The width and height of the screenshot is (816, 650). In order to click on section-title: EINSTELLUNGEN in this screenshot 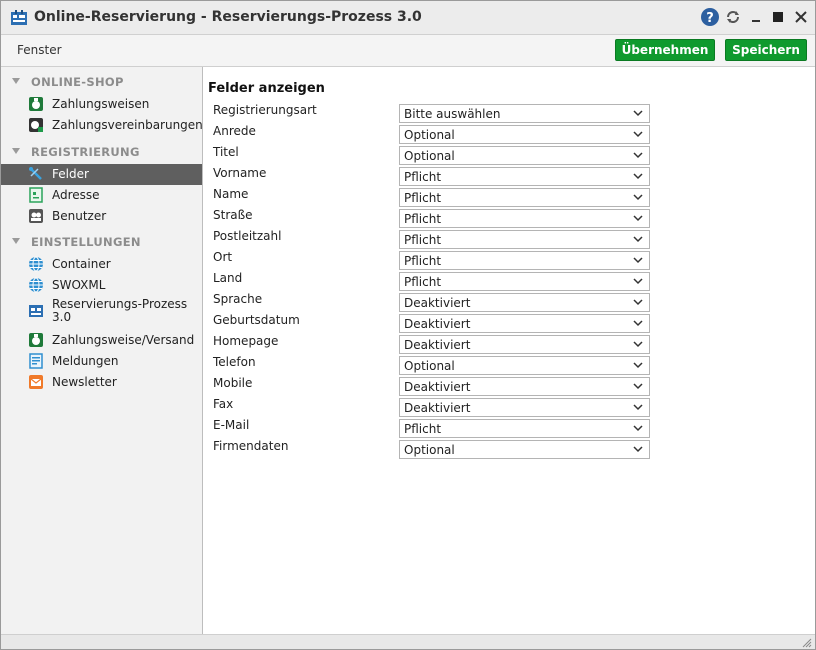, I will do `click(86, 242)`.